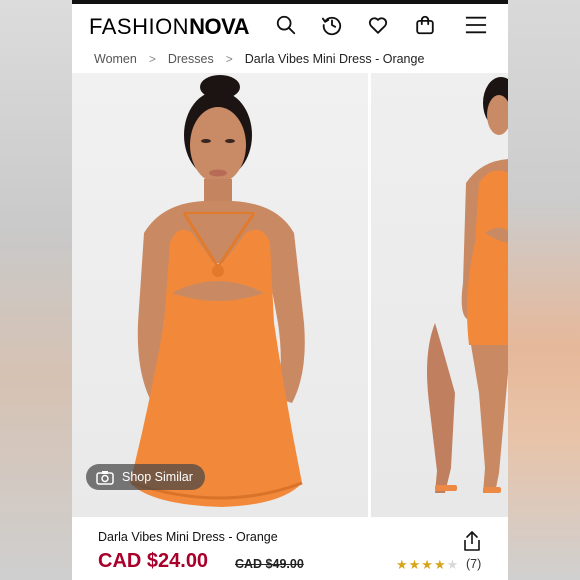 The image size is (580, 580). I want to click on shop-similar-button: Shop Similar, so click(145, 477).